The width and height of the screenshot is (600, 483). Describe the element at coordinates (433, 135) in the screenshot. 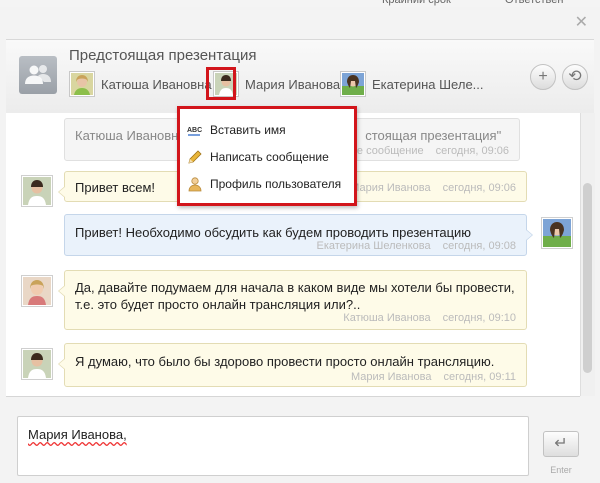

I see `message-text: стоящая презентация"` at that location.